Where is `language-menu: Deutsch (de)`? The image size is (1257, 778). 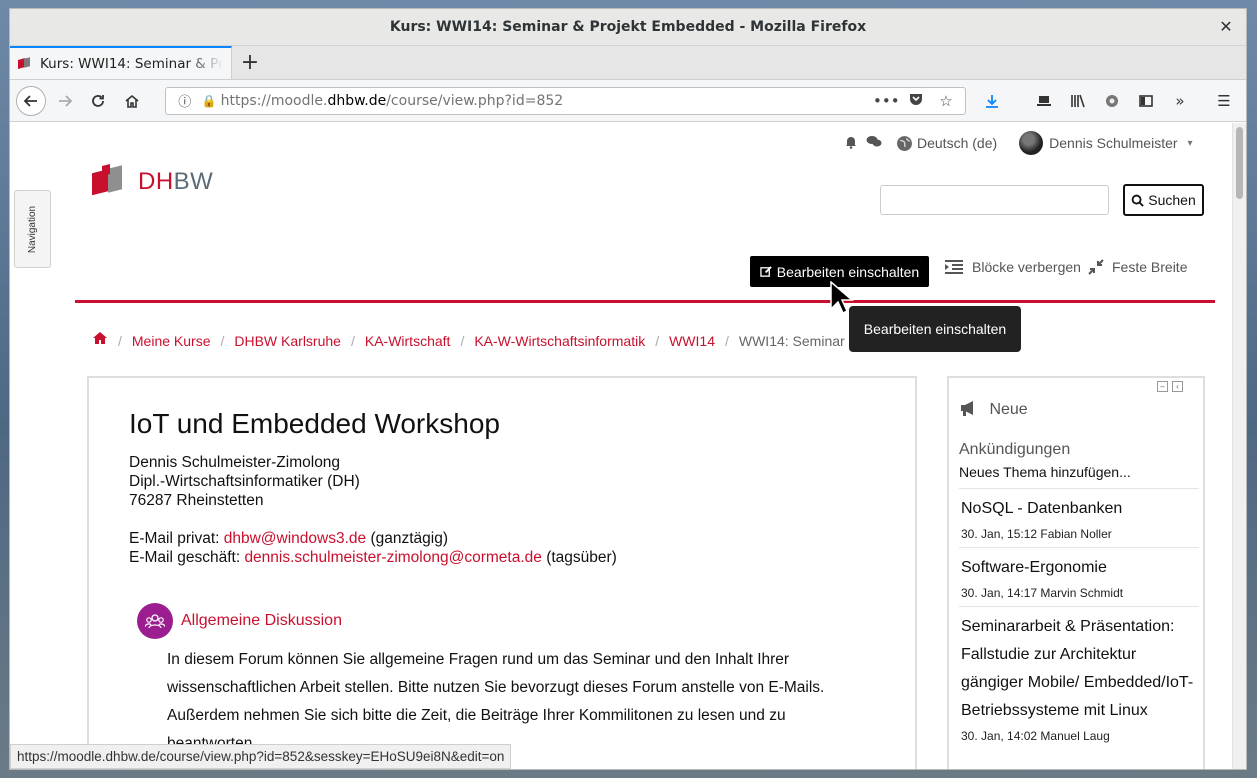
language-menu: Deutsch (de) is located at coordinates (946, 143).